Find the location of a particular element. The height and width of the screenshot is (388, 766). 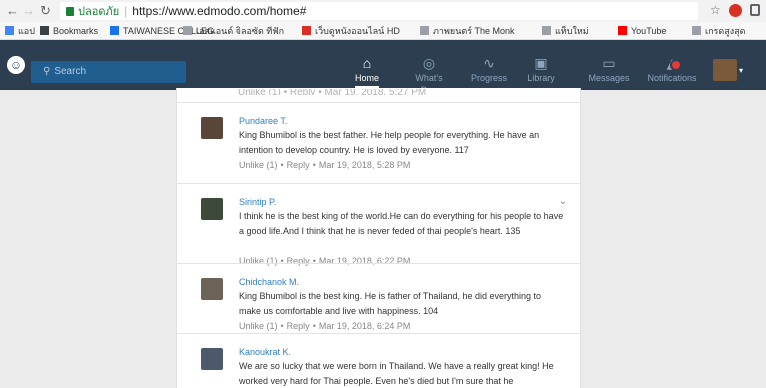

nav-messages: ▭ Messages is located at coordinates (609, 69).